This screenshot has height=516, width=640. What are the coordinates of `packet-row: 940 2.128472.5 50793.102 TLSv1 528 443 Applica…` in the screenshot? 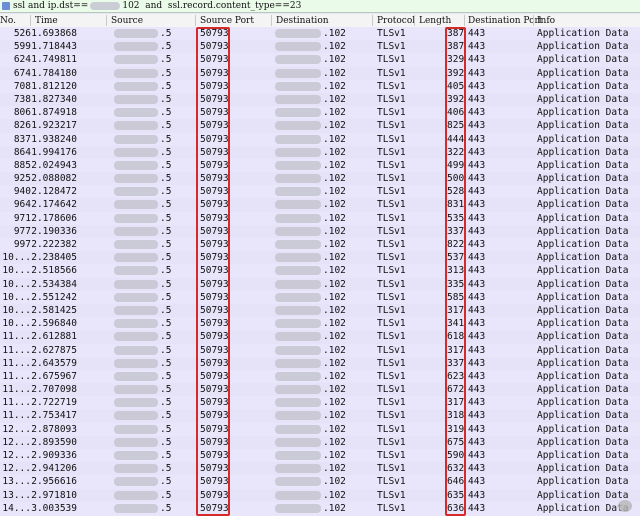 It's located at (320, 192).